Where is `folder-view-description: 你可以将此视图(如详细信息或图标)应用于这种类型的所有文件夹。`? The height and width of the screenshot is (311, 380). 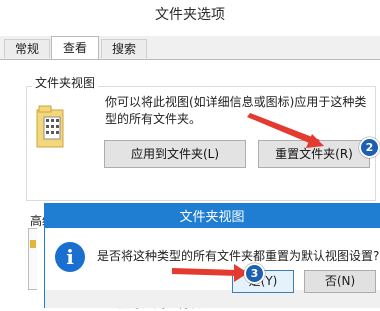 folder-view-description: 你可以将此视图(如详细信息或图标)应用于这种类型的所有文件夹。 is located at coordinates (236, 110).